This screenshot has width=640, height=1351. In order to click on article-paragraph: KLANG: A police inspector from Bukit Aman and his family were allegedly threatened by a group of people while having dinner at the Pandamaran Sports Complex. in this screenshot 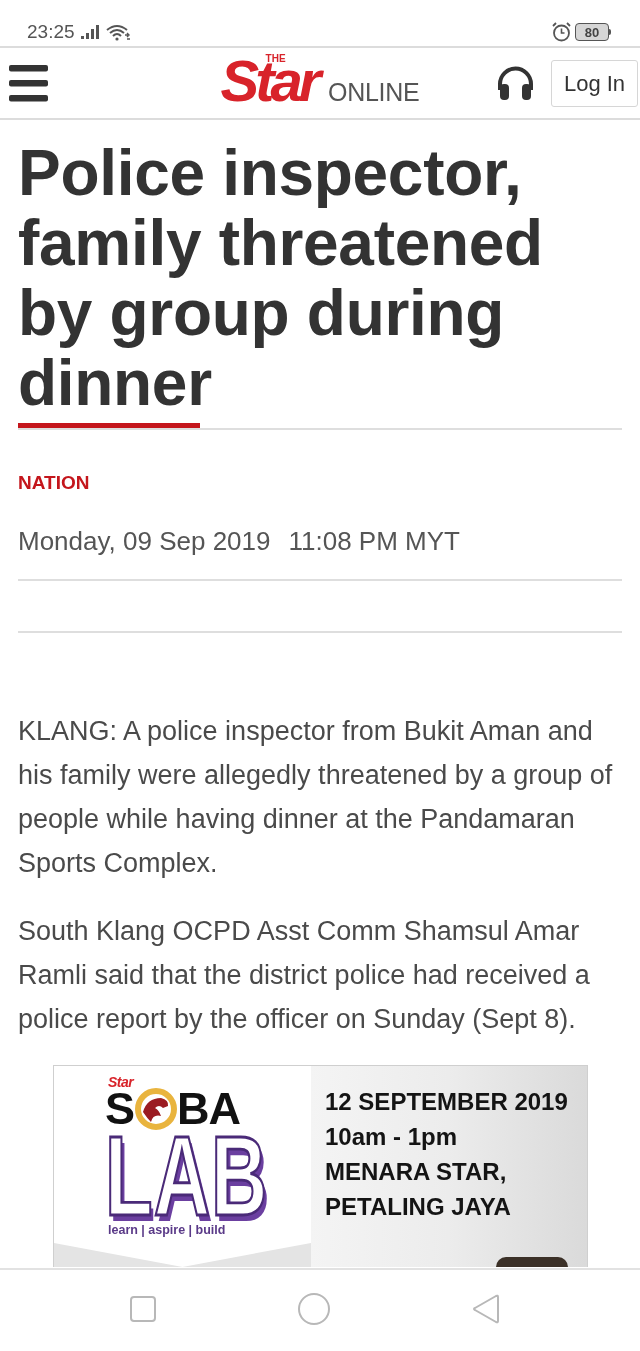, I will do `click(316, 797)`.